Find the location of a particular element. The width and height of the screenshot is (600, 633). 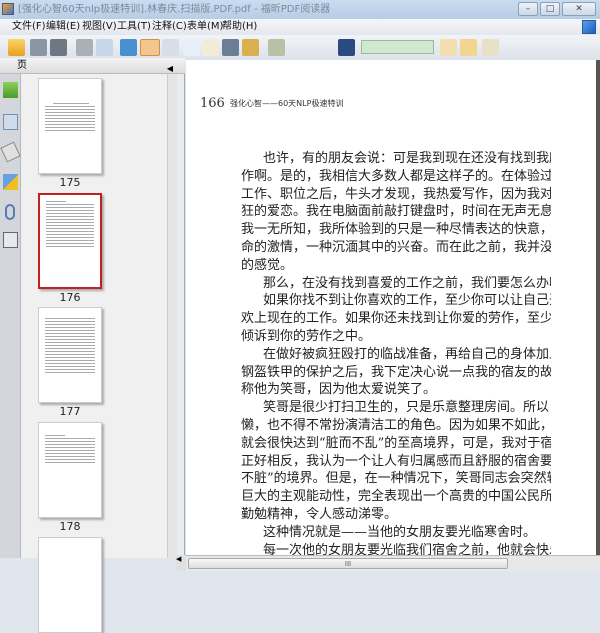

layers-tab-icon is located at coordinates (10, 152).